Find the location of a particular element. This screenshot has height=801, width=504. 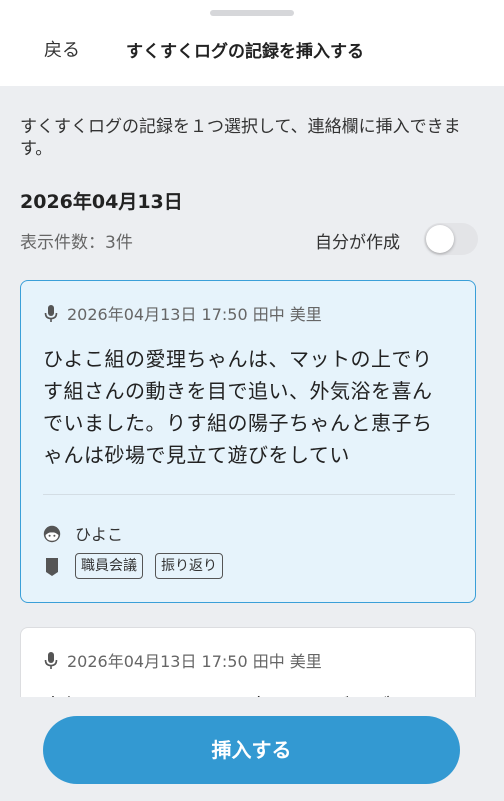

class-name: ひよこ is located at coordinates (99, 534).